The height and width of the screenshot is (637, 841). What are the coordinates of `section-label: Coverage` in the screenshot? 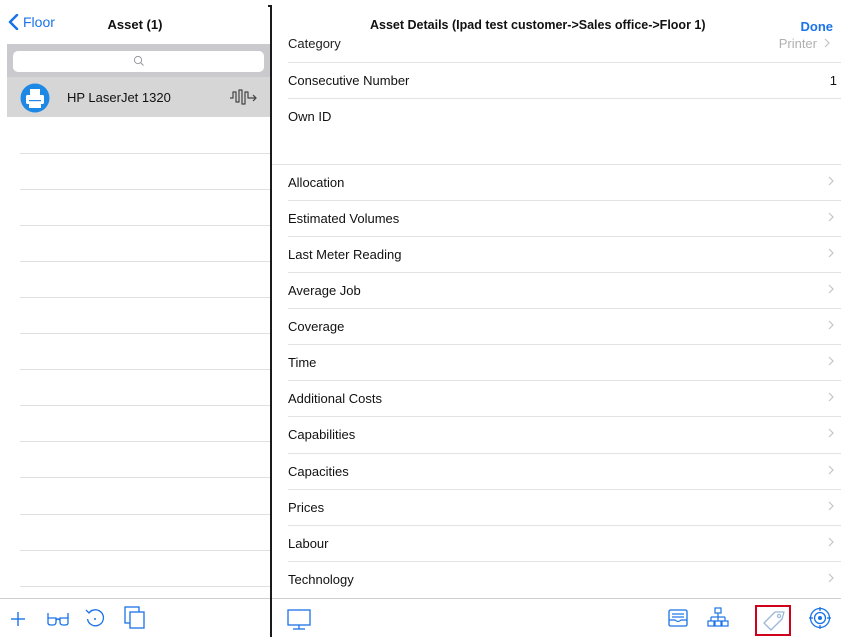 It's located at (316, 326).